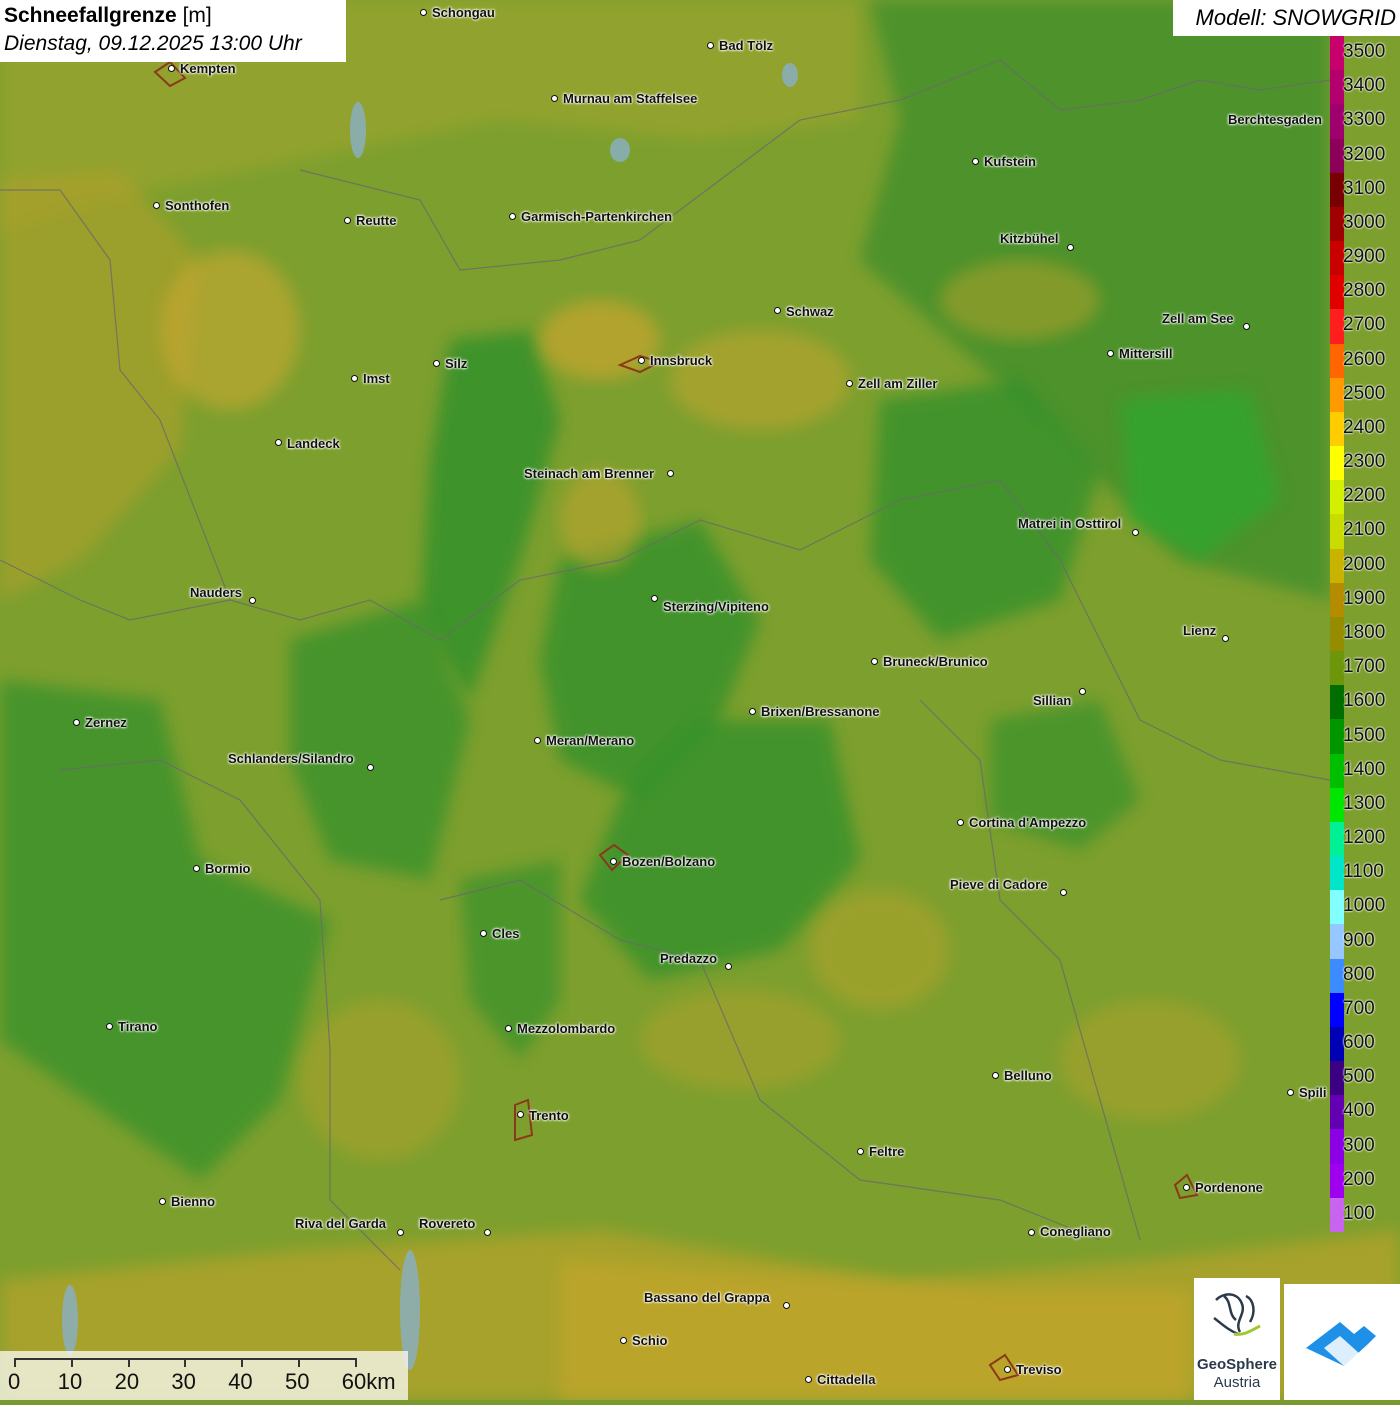 This screenshot has width=1400, height=1405. What do you see at coordinates (447, 1223) in the screenshot?
I see `city-label: Rovereto` at bounding box center [447, 1223].